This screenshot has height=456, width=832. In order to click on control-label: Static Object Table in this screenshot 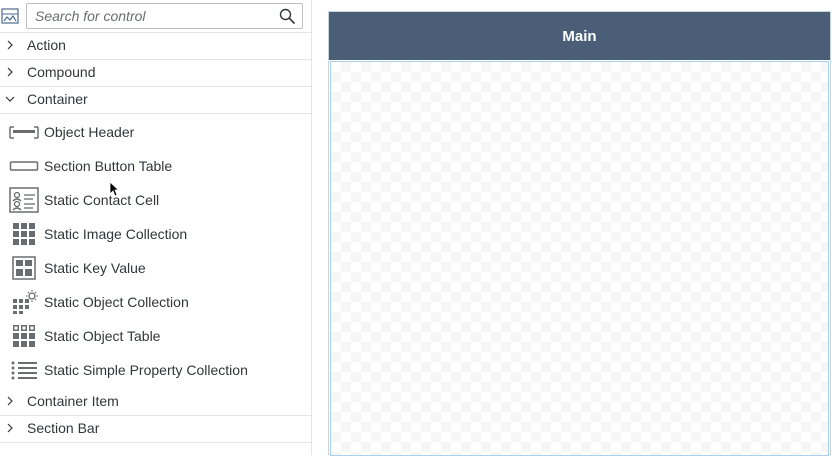, I will do `click(102, 336)`.